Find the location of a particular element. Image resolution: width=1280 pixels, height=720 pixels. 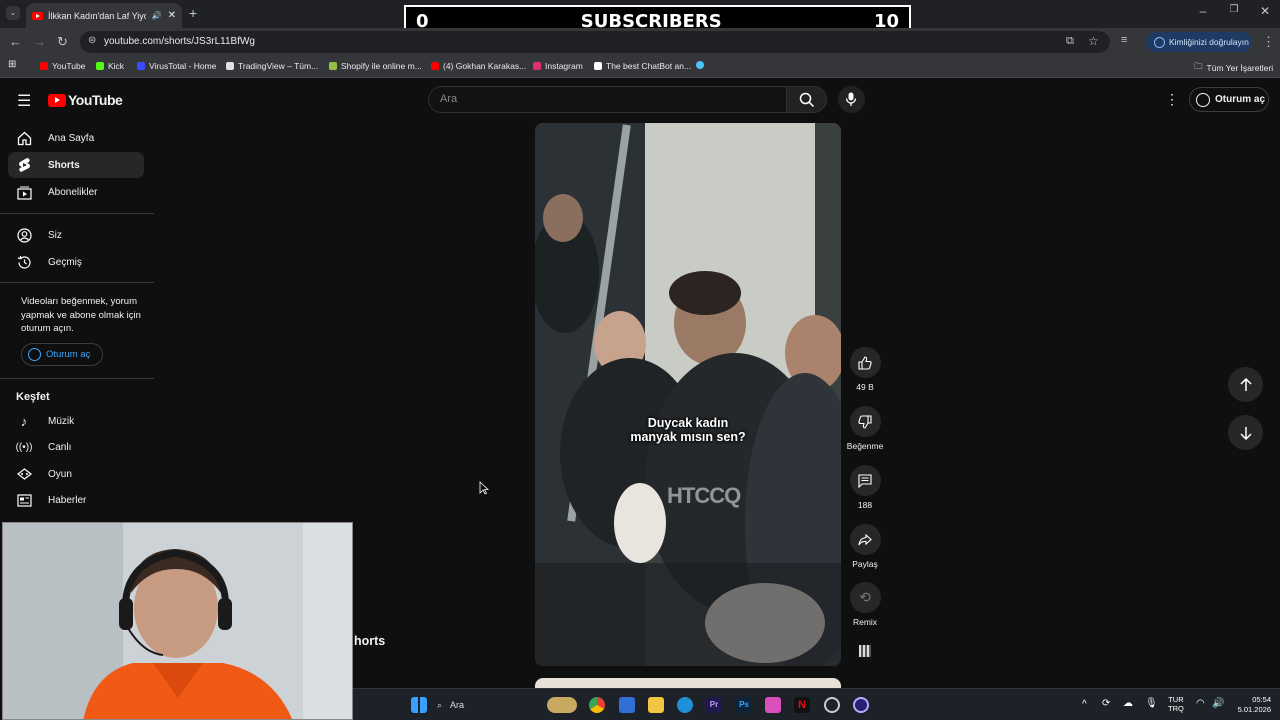

bookmark-virustotal: VirusTotal - Home is located at coordinates (176, 66).